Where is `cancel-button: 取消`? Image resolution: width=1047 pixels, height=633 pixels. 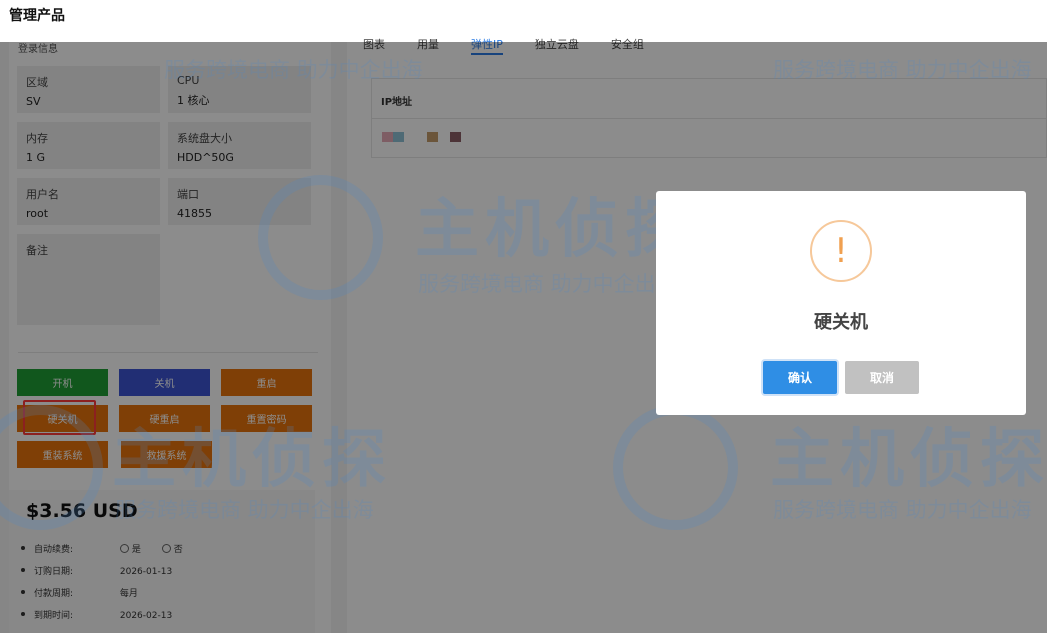
cancel-button: 取消 is located at coordinates (882, 377).